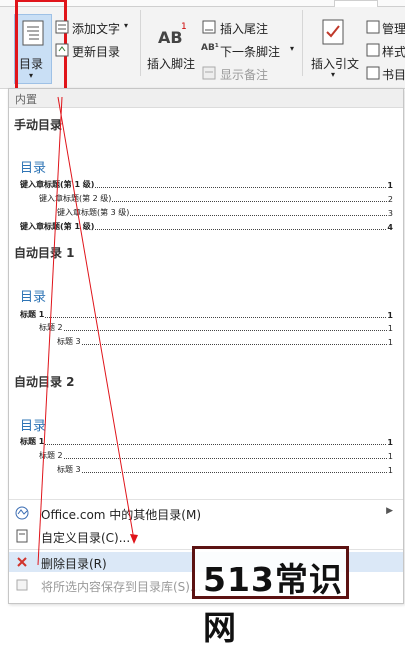  I want to click on next-footnote-icon: AB¹, so click(210, 48).